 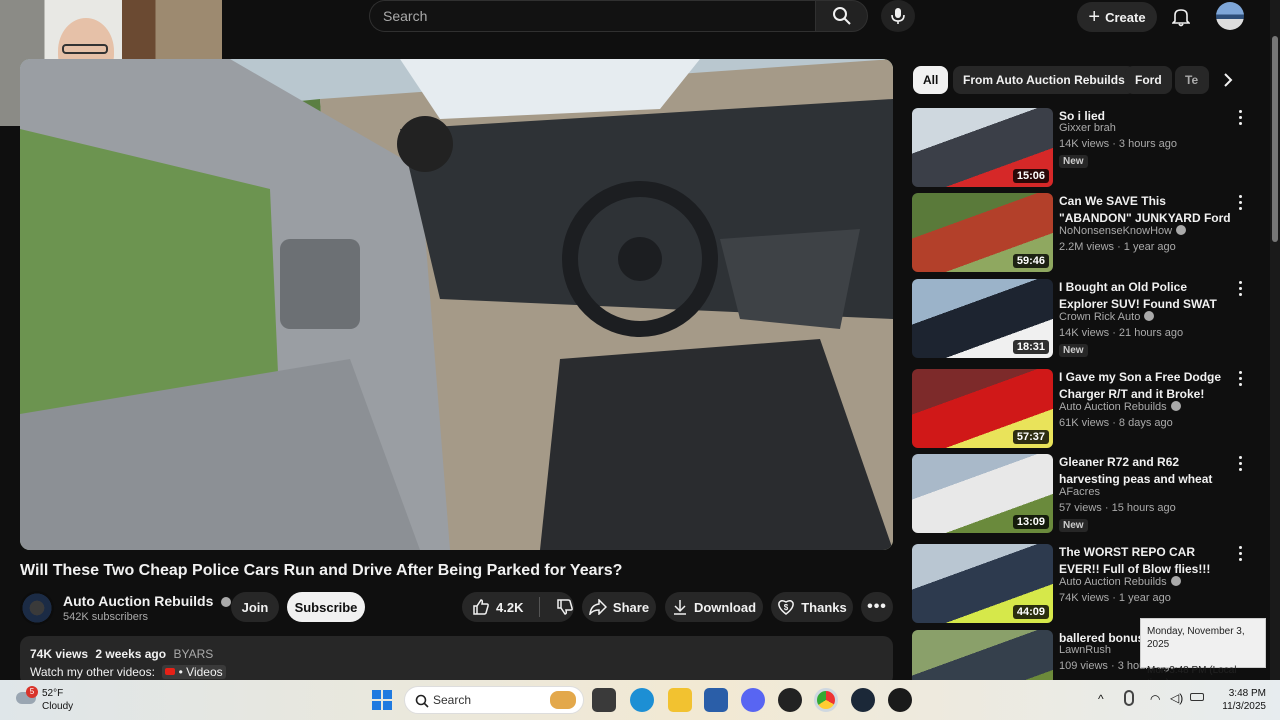 What do you see at coordinates (1085, 650) in the screenshot?
I see `related-channel: LawnRush` at bounding box center [1085, 650].